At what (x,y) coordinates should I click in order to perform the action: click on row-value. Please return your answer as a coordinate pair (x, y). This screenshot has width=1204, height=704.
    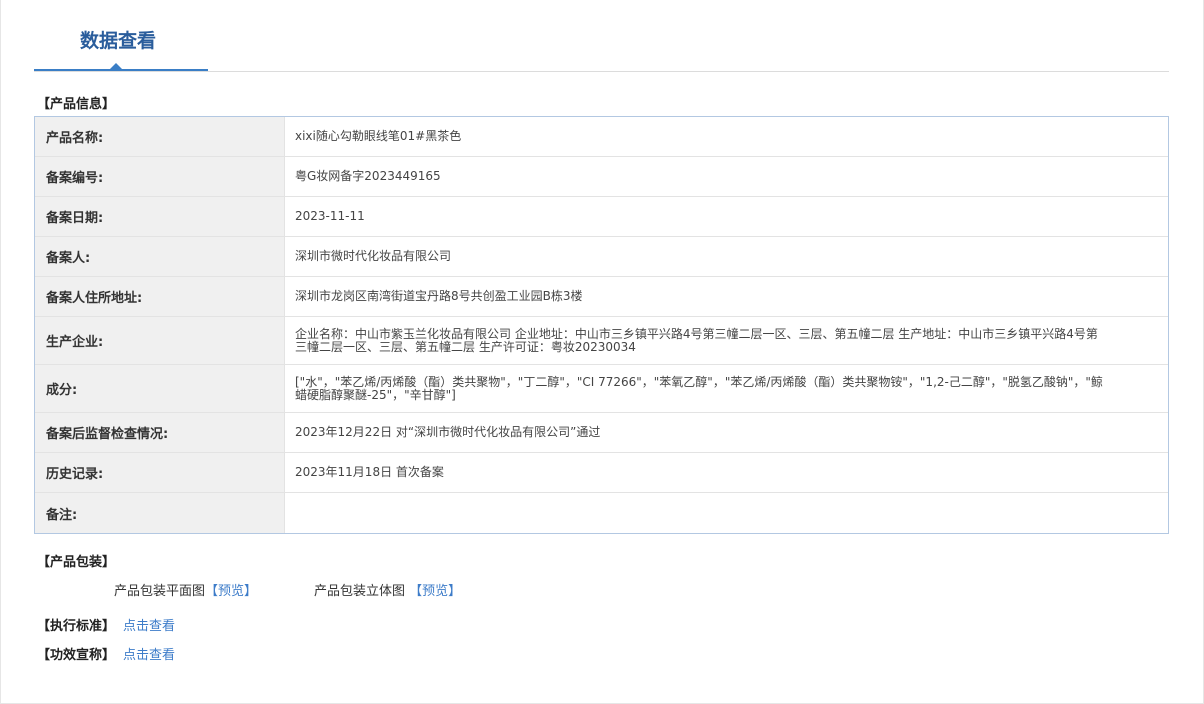
    Looking at the image, I should click on (726, 513).